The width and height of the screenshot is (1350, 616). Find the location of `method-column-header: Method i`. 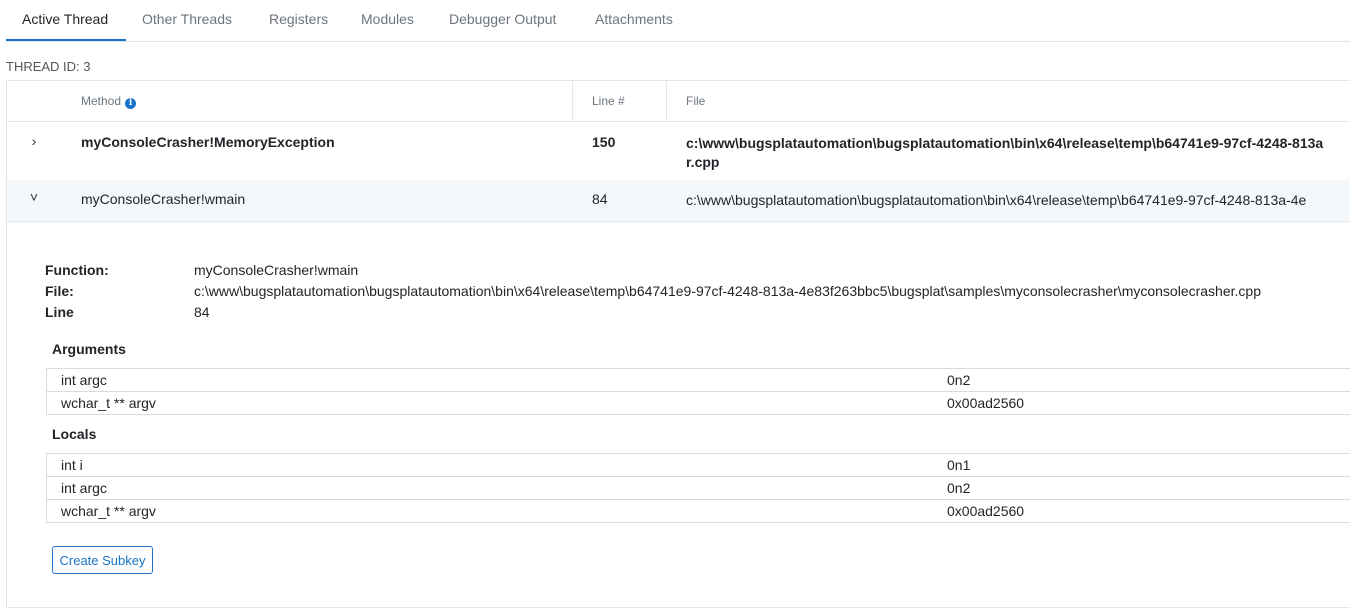

method-column-header: Method i is located at coordinates (109, 101).